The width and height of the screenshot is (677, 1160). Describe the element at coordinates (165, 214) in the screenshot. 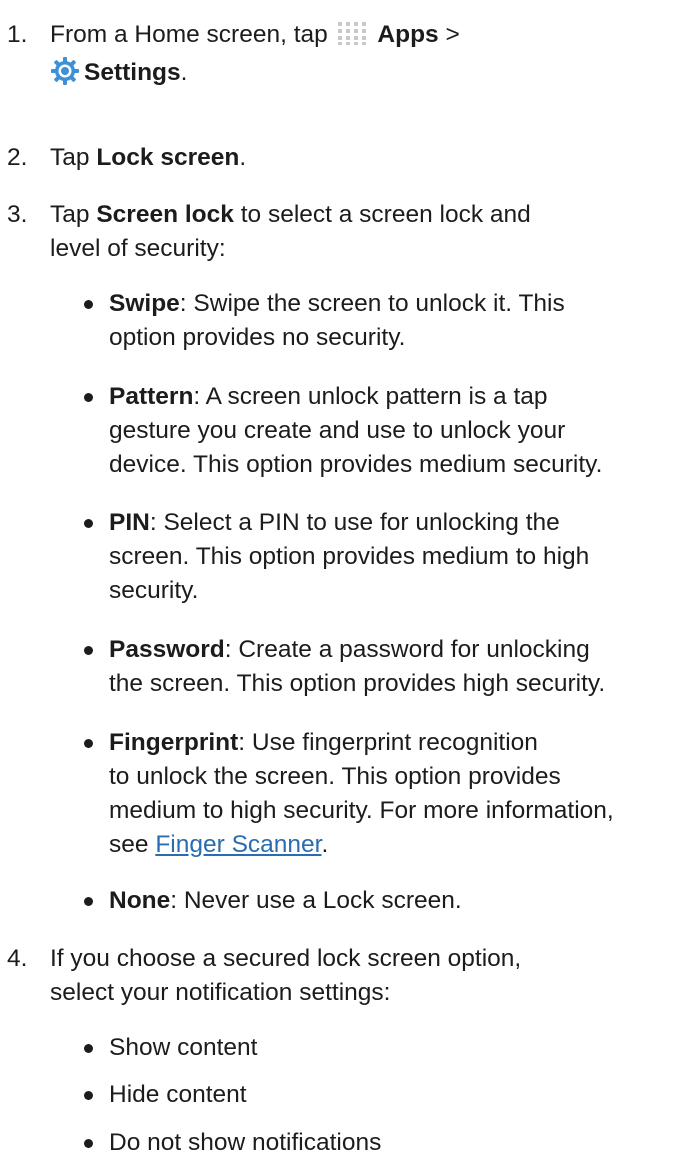

I see `screen-lock-label: Screen lock` at that location.